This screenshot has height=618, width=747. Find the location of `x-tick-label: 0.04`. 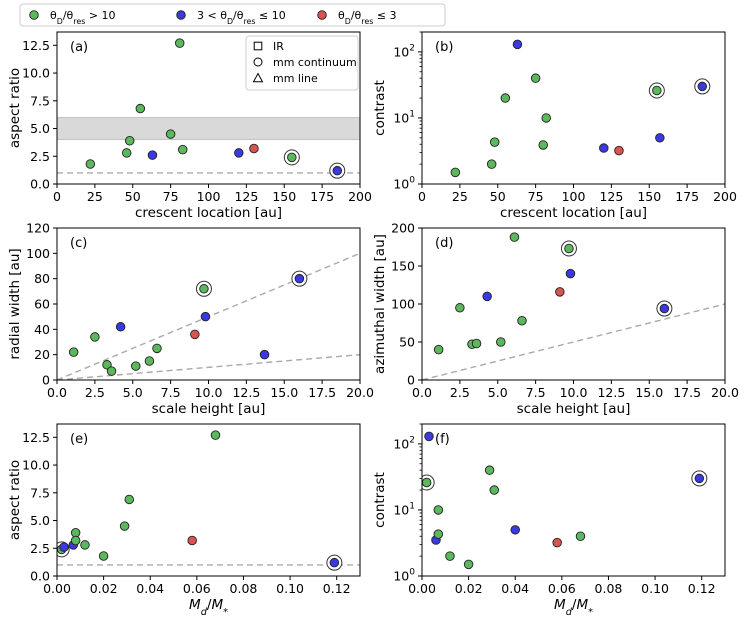

x-tick-label: 0.04 is located at coordinates (150, 588).